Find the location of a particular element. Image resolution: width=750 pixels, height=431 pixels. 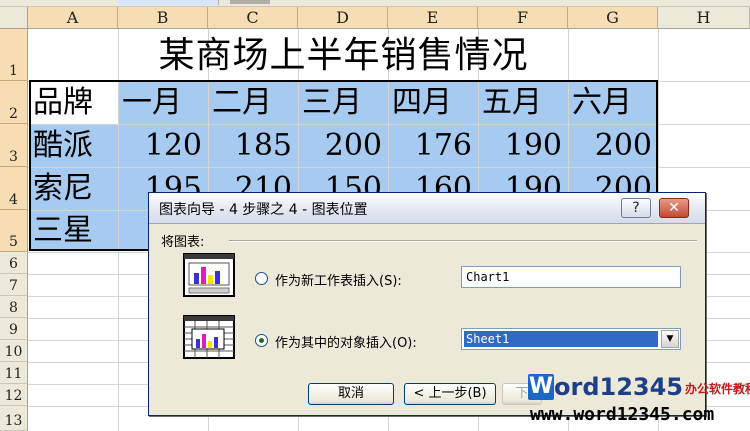

chevron-down-icon: ▼ is located at coordinates (670, 339).